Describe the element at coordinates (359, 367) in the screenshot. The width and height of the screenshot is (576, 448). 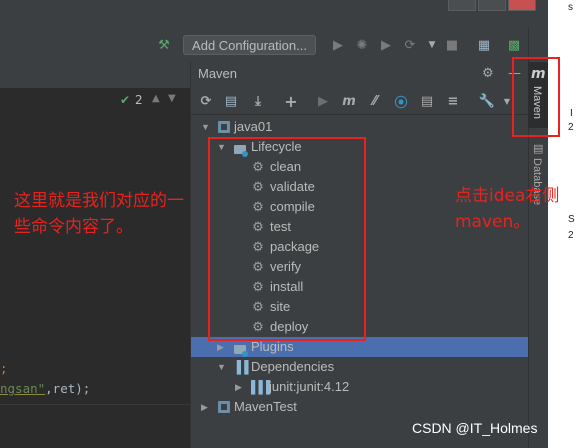
I see `tree-dependencies: ▼ ▐▐ Dependencies` at that location.